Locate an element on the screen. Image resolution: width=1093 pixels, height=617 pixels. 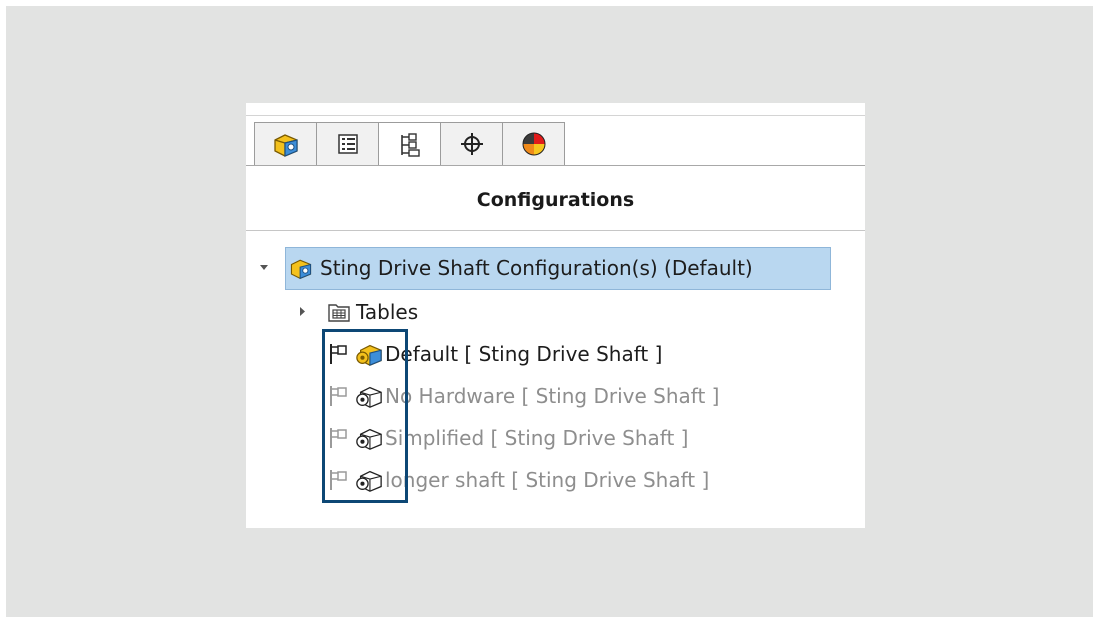
tab-dimxpertmanager is located at coordinates (471, 143).